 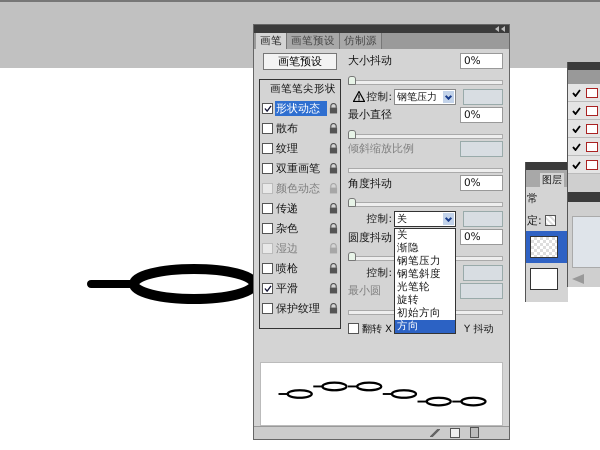 What do you see at coordinates (370, 60) in the screenshot?
I see `setting-label: 大小抖动` at bounding box center [370, 60].